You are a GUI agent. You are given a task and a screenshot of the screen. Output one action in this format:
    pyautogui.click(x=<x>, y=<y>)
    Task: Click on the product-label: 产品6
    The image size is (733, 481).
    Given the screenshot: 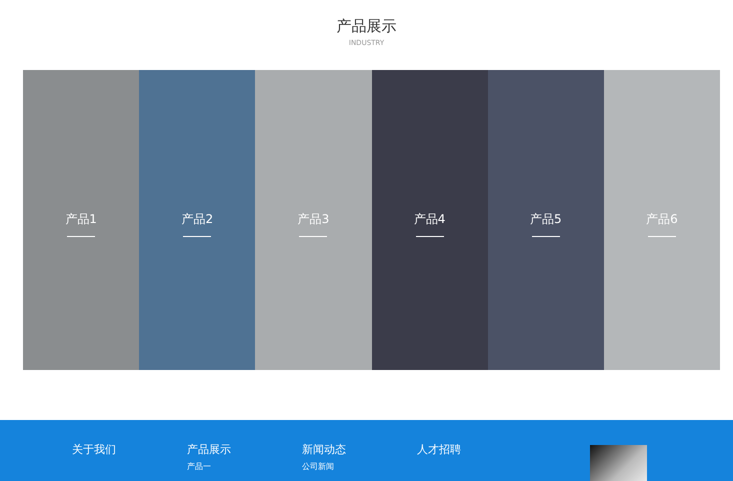 What is the action you would take?
    pyautogui.click(x=662, y=219)
    